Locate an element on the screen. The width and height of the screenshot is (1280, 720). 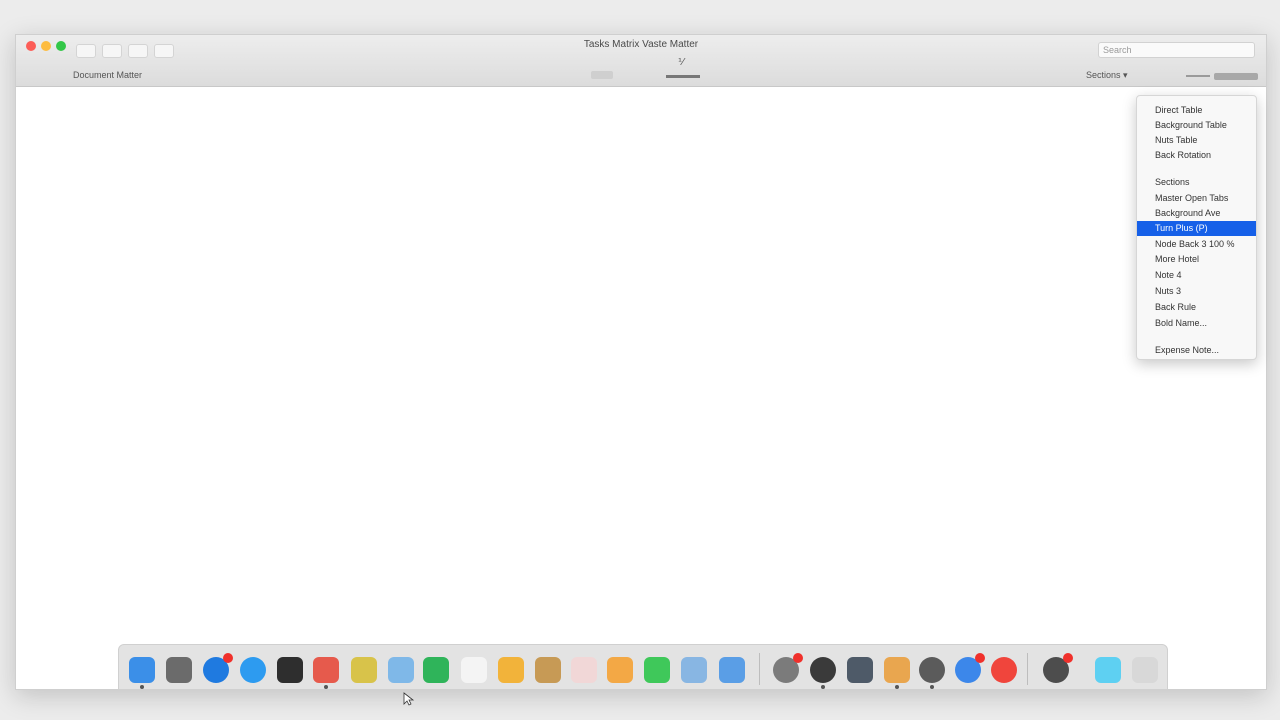
toolbar-control is located at coordinates (1236, 76).